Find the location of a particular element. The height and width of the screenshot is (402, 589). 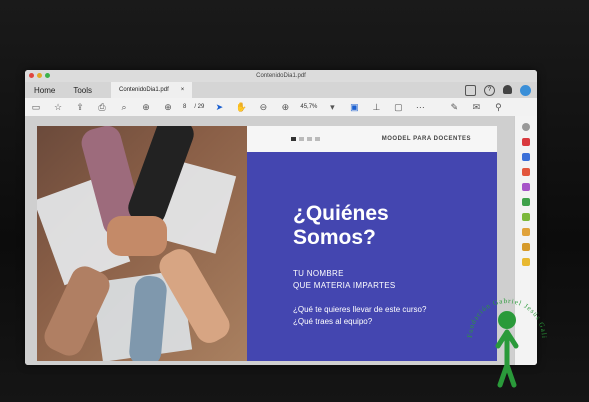

slide-subject-line: QUE MATERIA IMPARTES is located at coordinates (344, 285).